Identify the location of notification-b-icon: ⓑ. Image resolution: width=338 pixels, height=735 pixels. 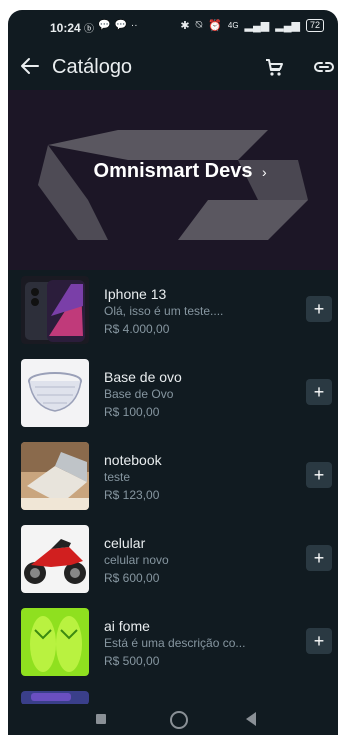
(89, 29).